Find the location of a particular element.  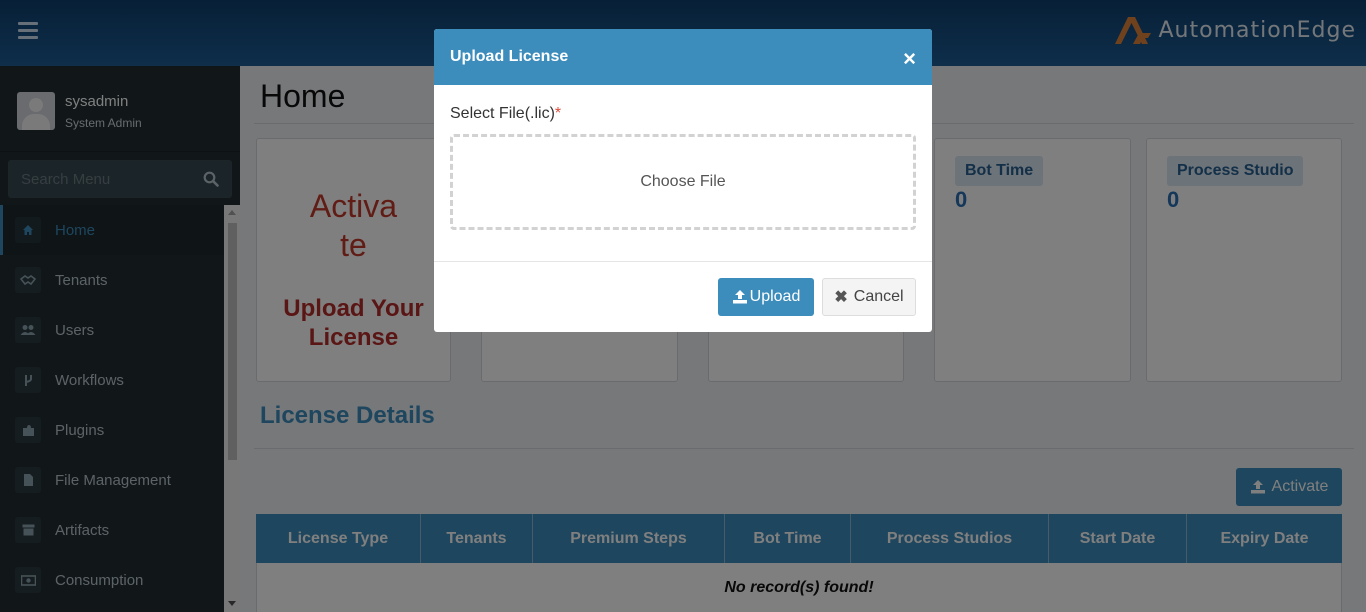

upload-button: Upload is located at coordinates (766, 297).